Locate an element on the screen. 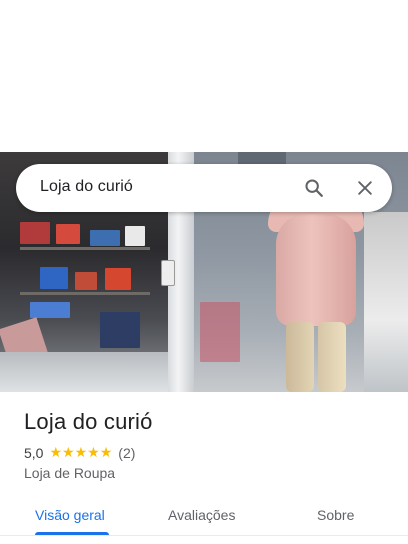 The height and width of the screenshot is (544, 408). review-count: (2) is located at coordinates (126, 453).